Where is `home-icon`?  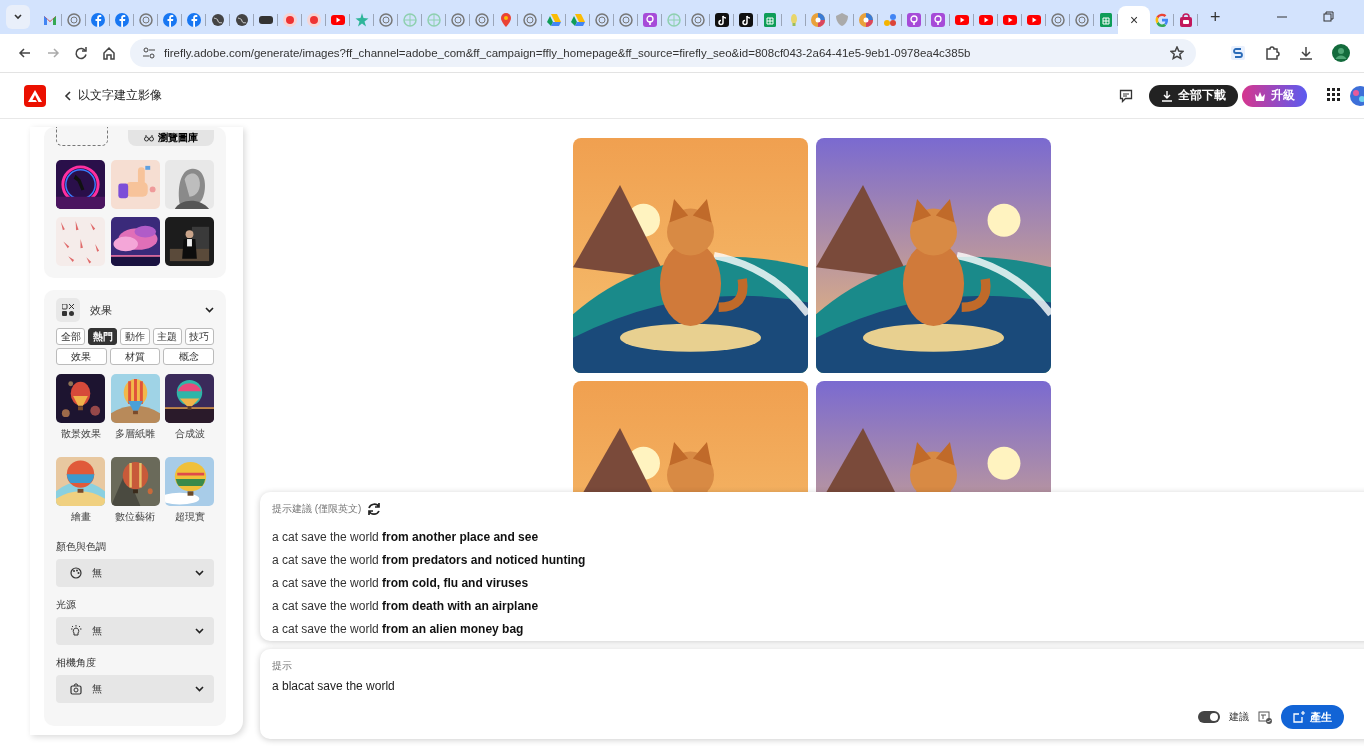 home-icon is located at coordinates (109, 53).